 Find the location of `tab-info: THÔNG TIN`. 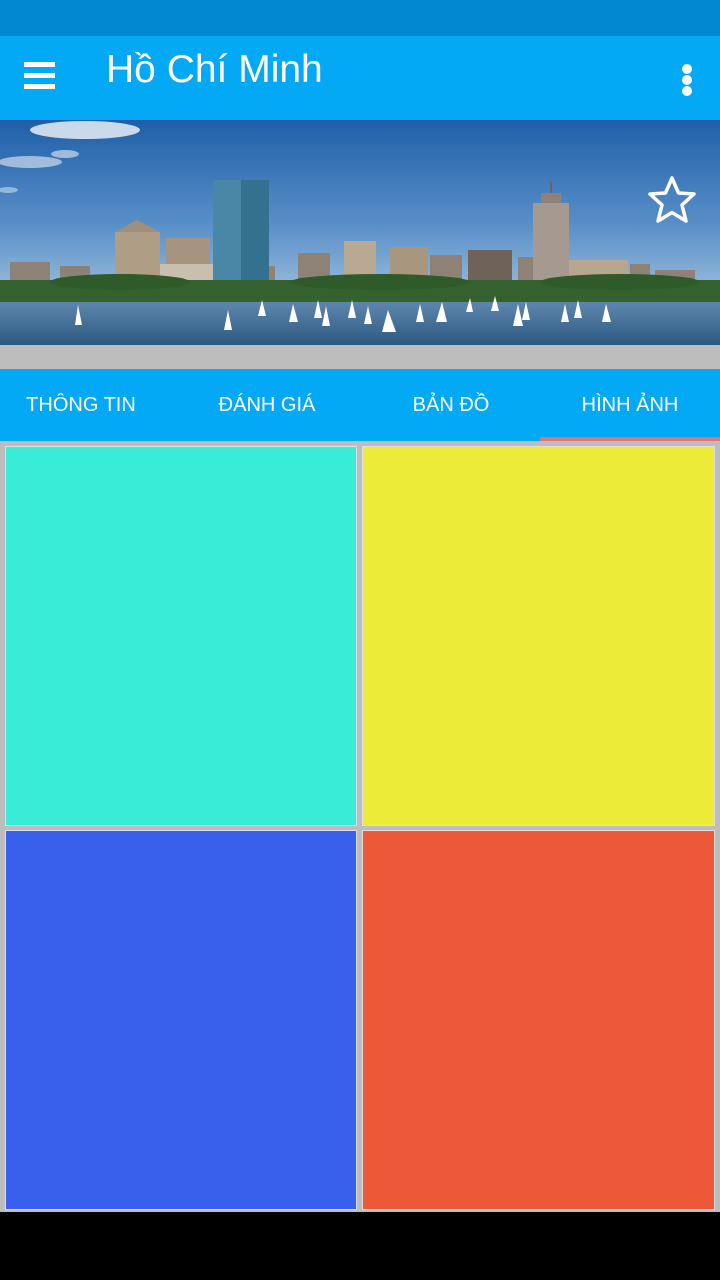

tab-info: THÔNG TIN is located at coordinates (81, 405).